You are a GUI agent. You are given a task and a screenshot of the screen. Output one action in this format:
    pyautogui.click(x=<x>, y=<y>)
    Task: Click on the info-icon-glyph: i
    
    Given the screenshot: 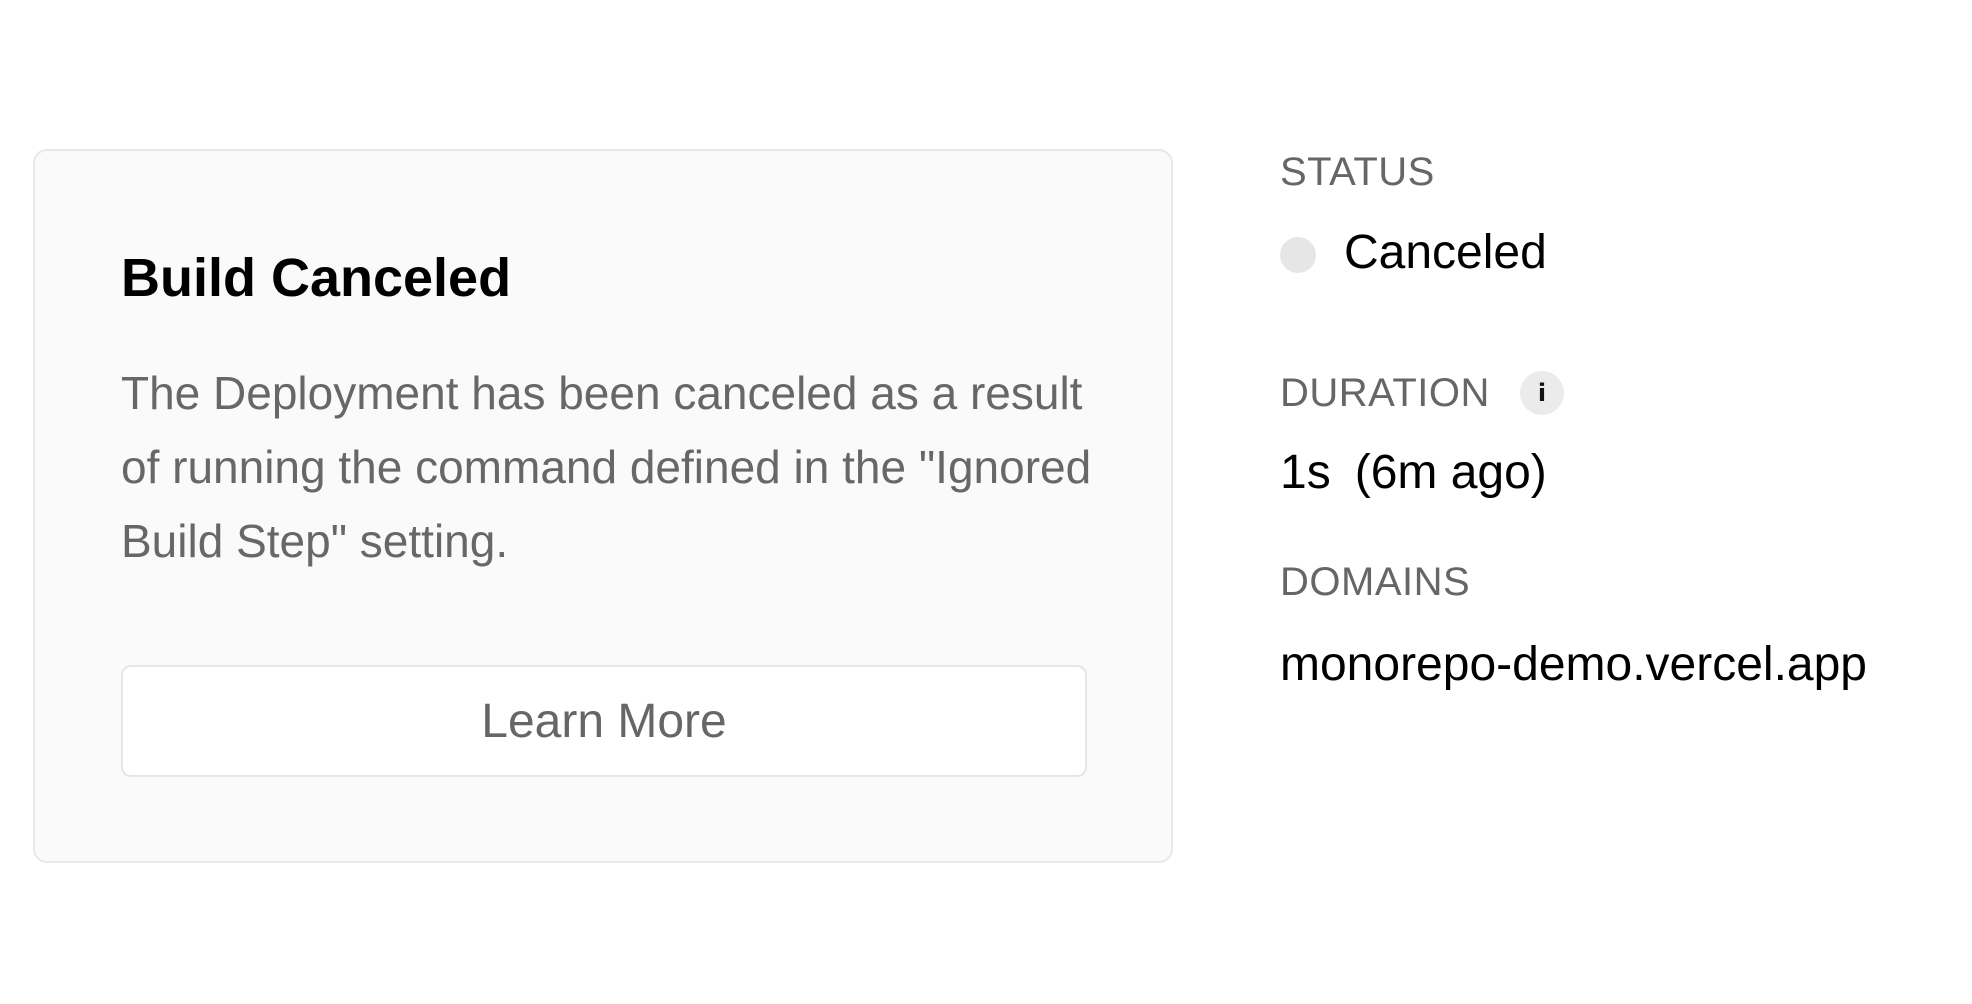 What is the action you would take?
    pyautogui.click(x=1542, y=393)
    